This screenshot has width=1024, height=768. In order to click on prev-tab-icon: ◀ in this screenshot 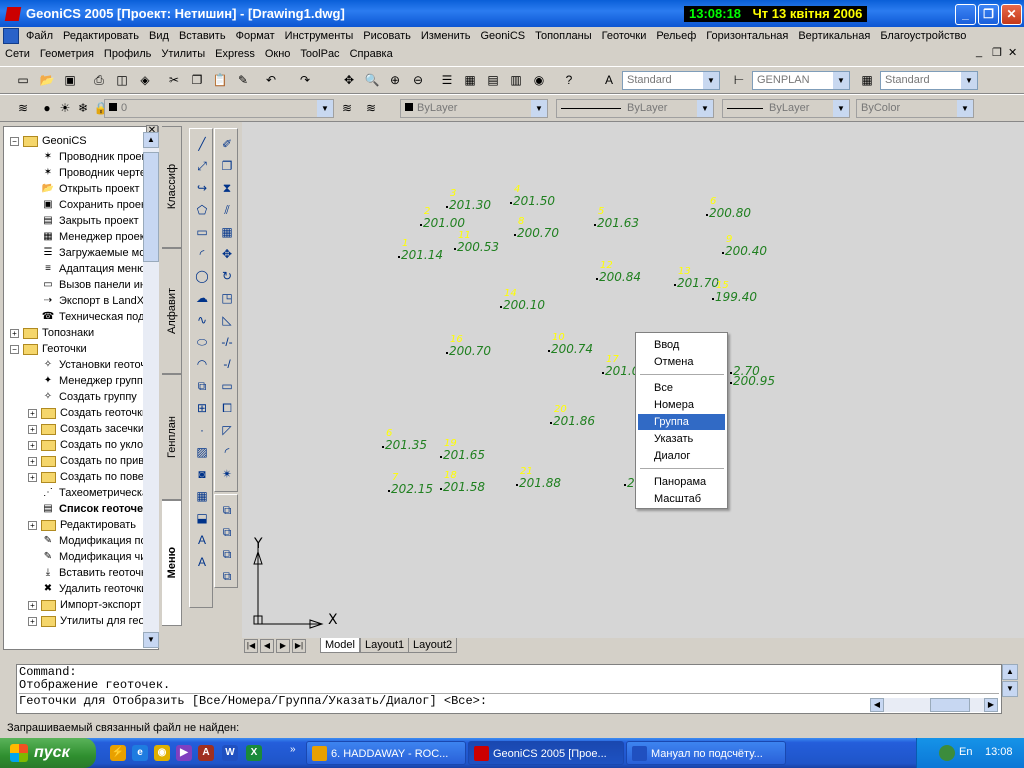, I will do `click(267, 646)`.